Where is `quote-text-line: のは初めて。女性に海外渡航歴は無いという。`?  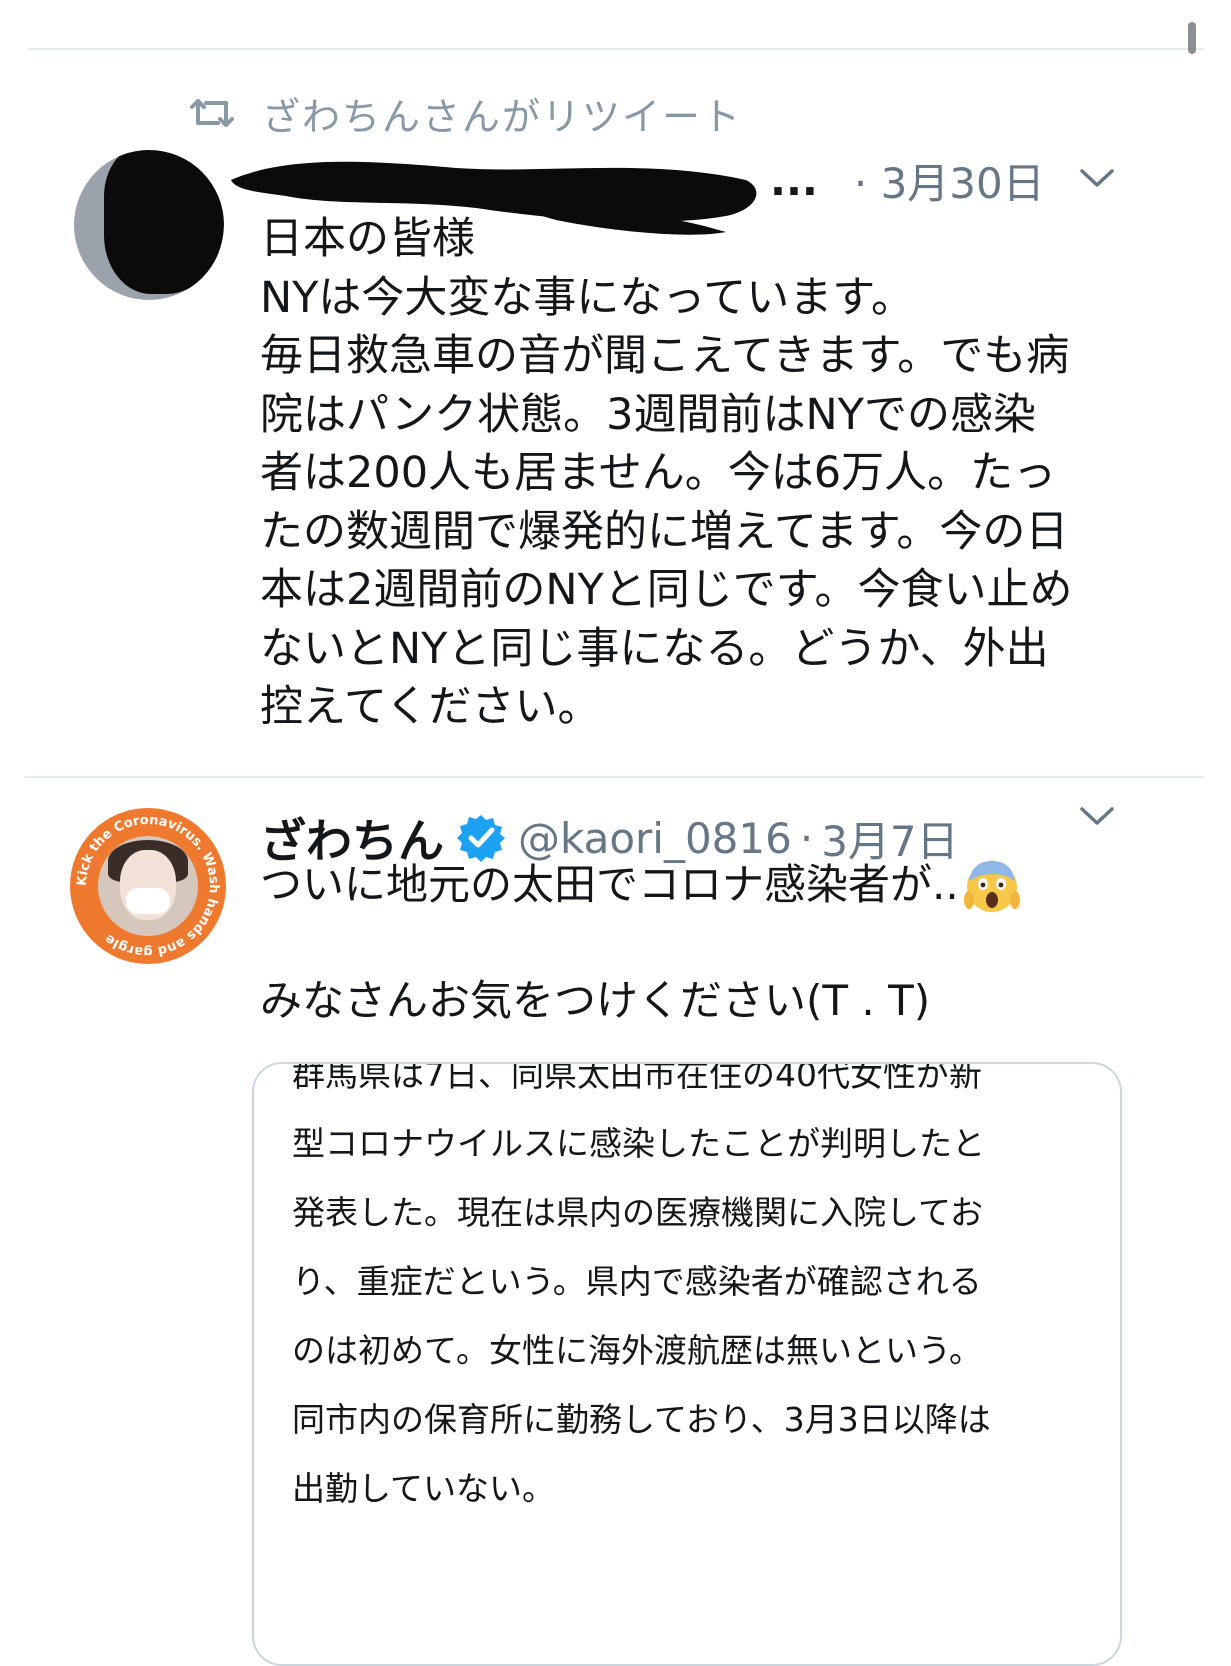 quote-text-line: のは初めて。女性に海外渡航歴は無いという。 is located at coordinates (637, 1350).